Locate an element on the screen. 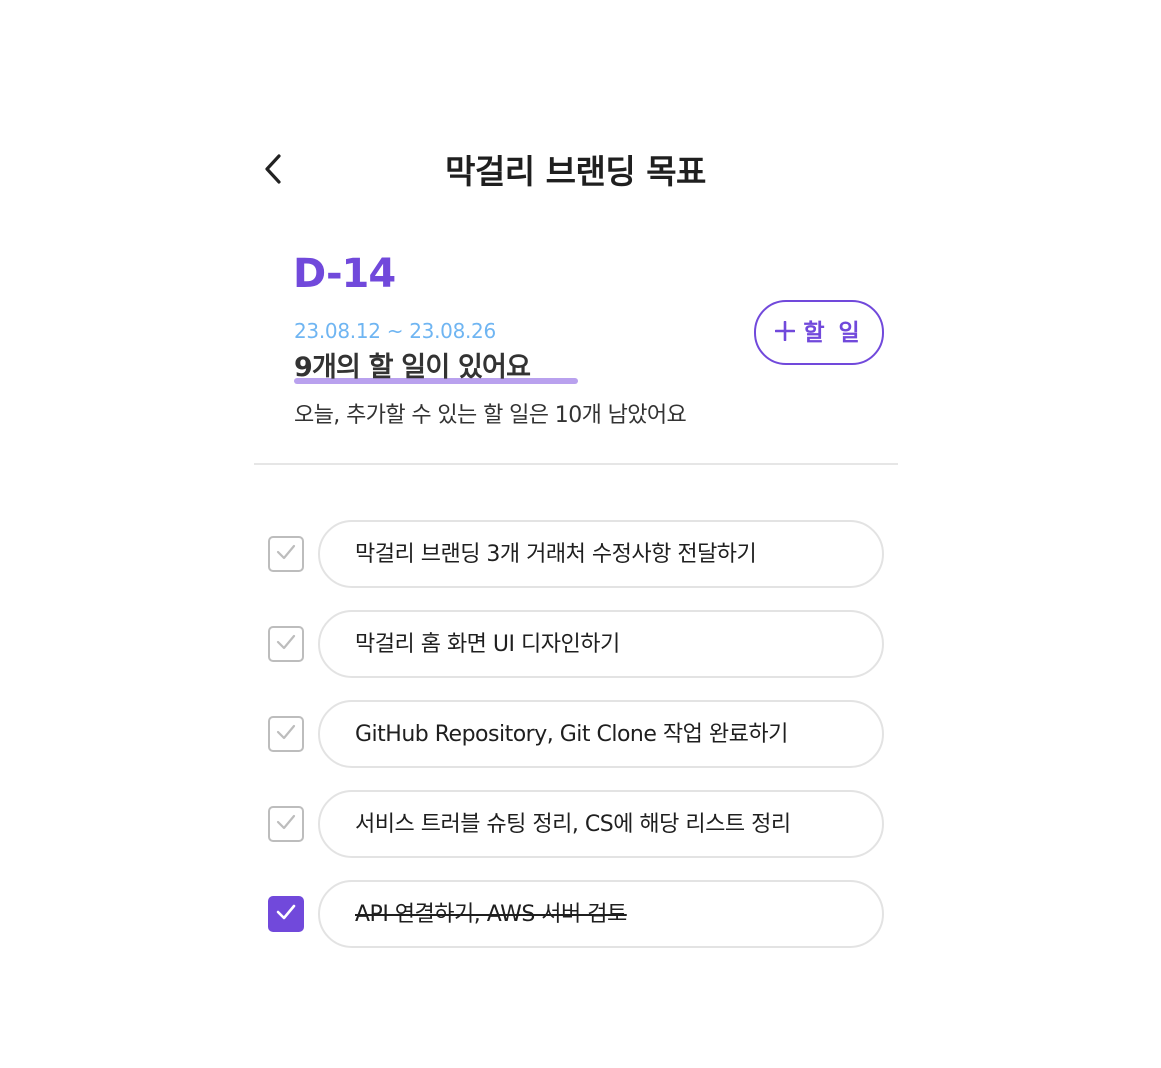  todo-pill: GitHub Repository, Git Clone 작업 완료하기 is located at coordinates (601, 734).